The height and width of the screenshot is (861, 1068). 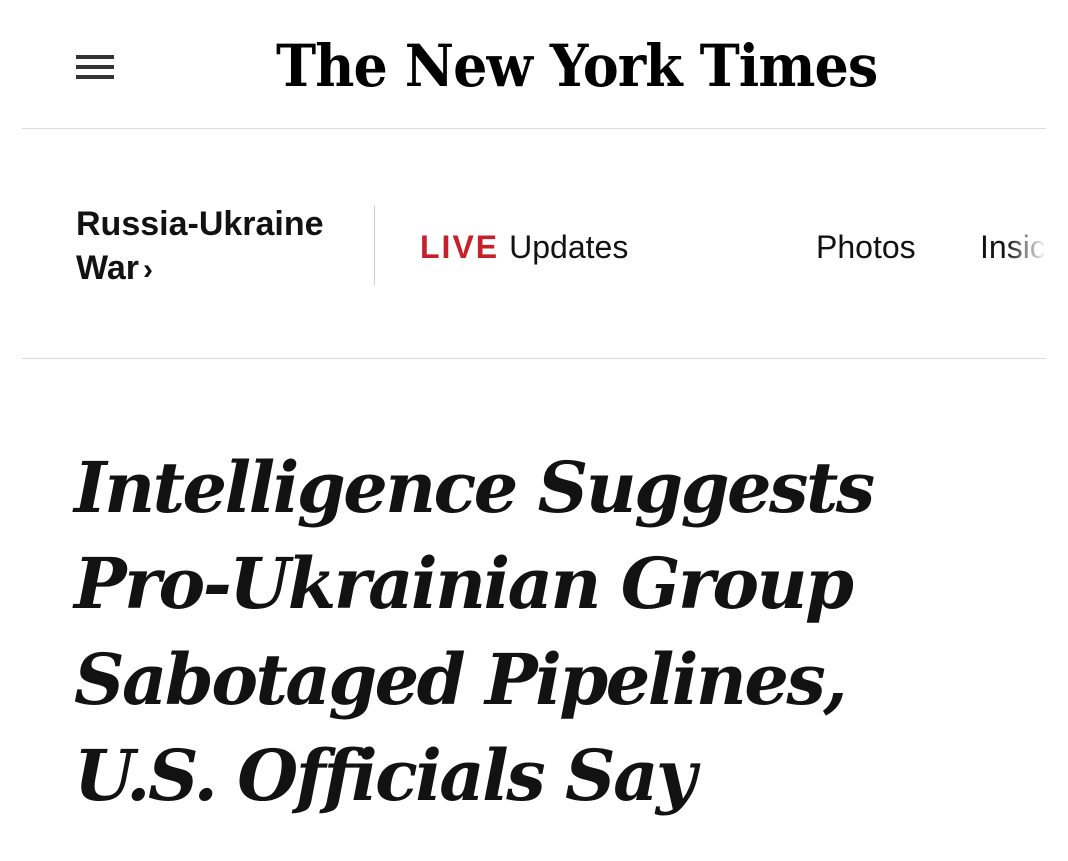 I want to click on nav-item-label: Insic, so click(x=1013, y=247).